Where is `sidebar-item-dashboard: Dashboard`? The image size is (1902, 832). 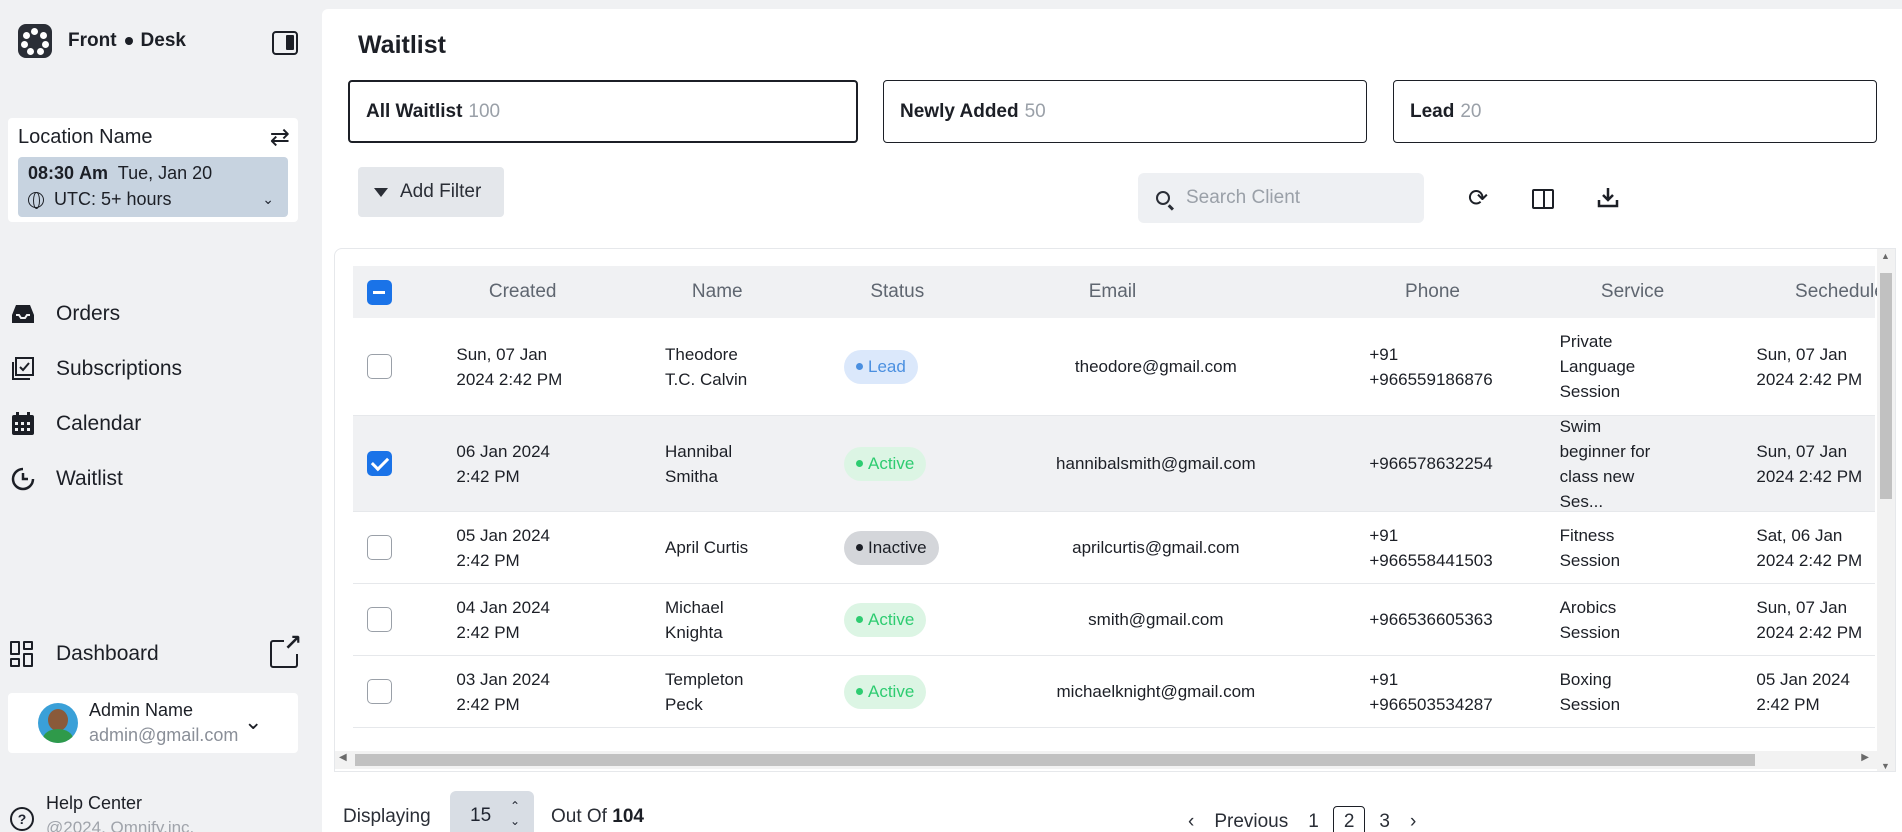 sidebar-item-dashboard: Dashboard is located at coordinates (161, 653).